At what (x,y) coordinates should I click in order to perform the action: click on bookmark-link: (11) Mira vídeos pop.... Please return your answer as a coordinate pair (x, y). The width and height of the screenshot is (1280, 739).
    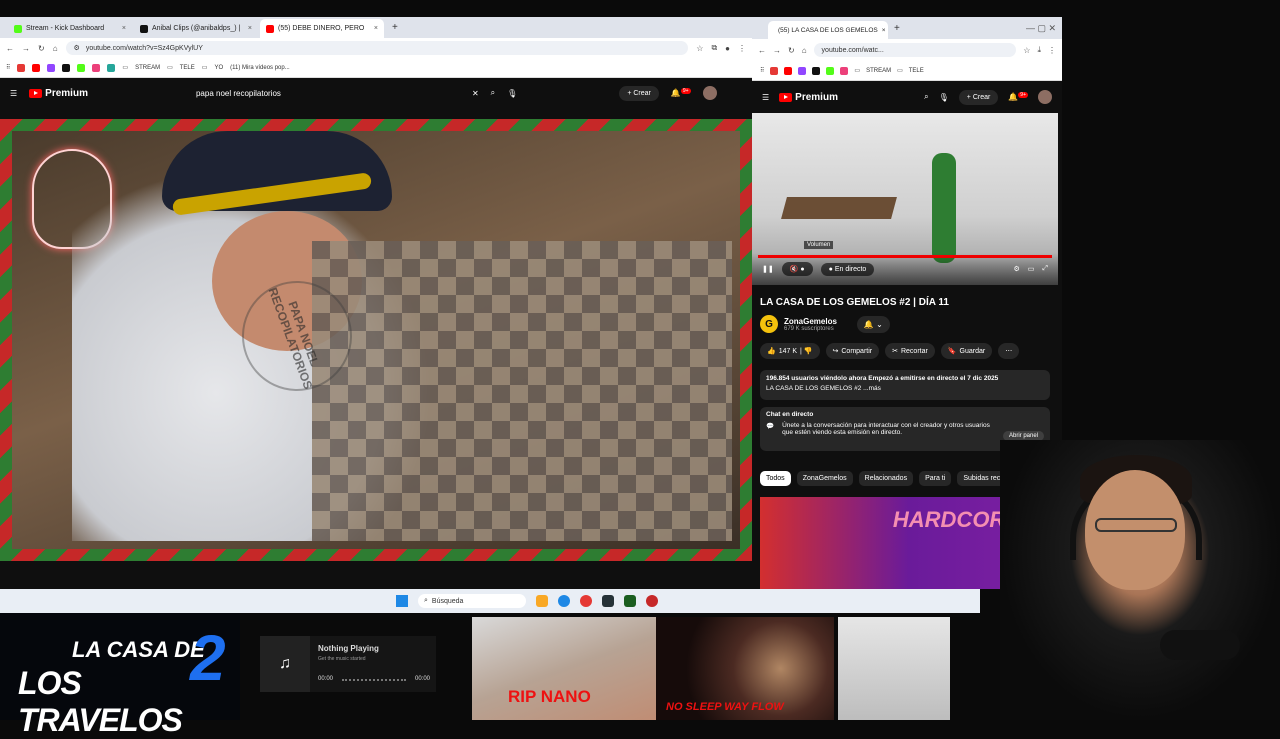
    Looking at the image, I should click on (260, 68).